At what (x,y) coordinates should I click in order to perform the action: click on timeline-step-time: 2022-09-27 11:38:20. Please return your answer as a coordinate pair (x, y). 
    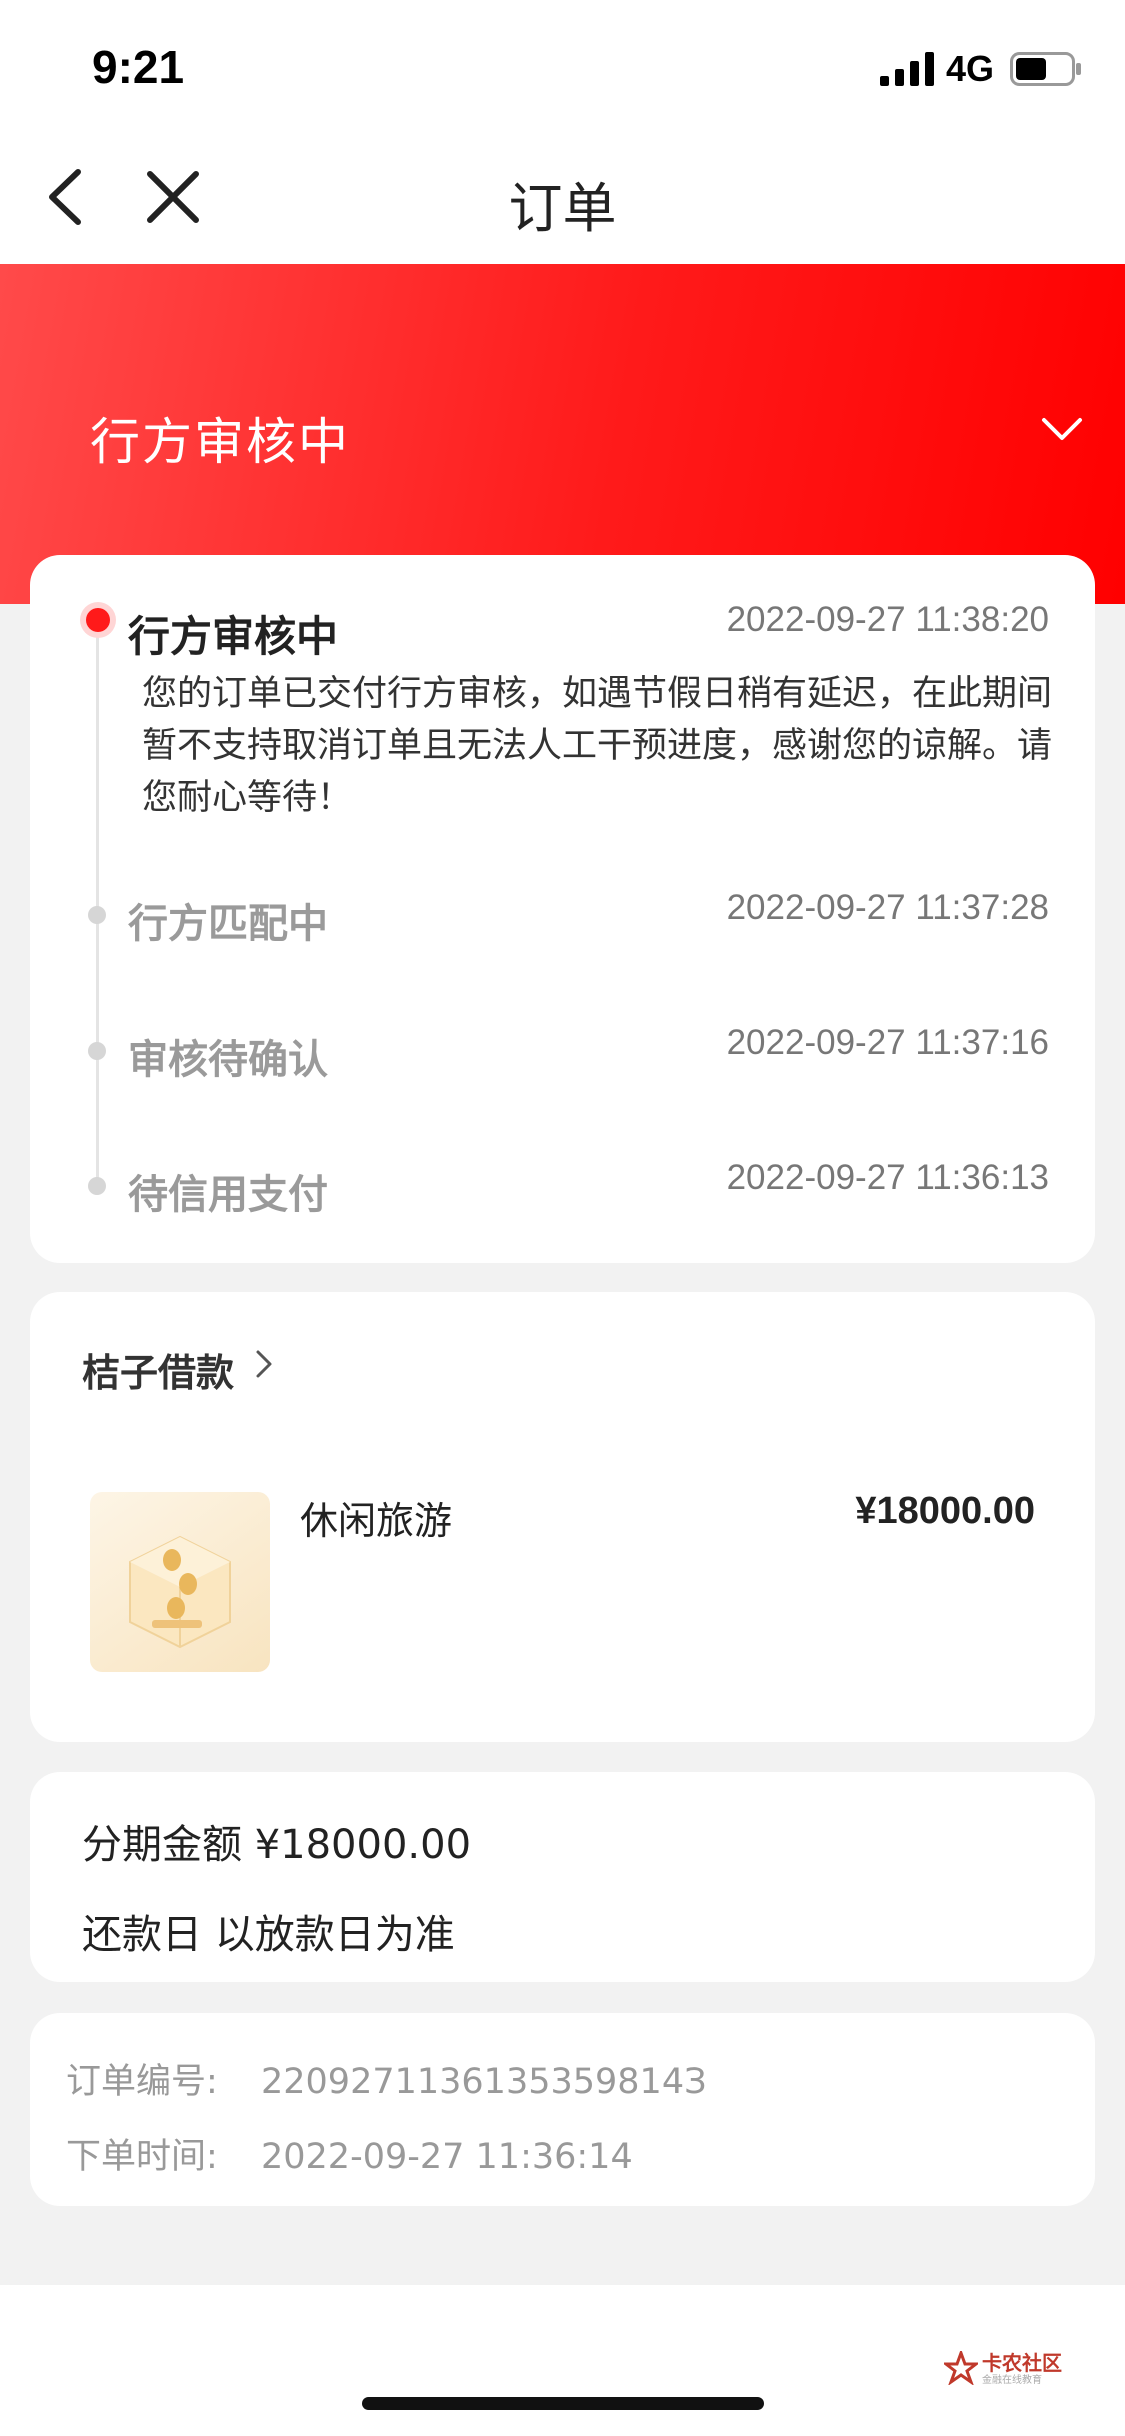
    Looking at the image, I should click on (887, 619).